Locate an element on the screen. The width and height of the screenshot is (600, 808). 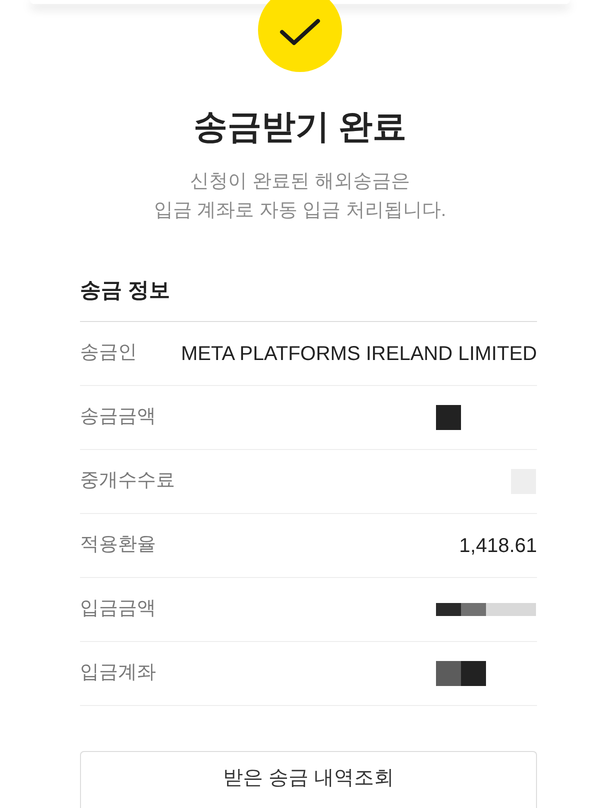
description-text: 신청이 완료된 해외송금은 입금 계좌로 자동 입금 처리됩니다. is located at coordinates (300, 196).